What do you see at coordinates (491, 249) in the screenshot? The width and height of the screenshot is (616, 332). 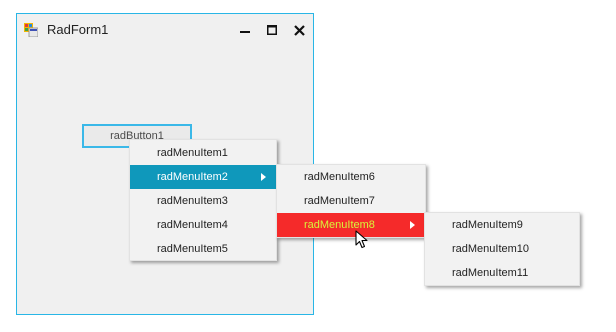 I see `menu-item-label: radMenuItem10` at bounding box center [491, 249].